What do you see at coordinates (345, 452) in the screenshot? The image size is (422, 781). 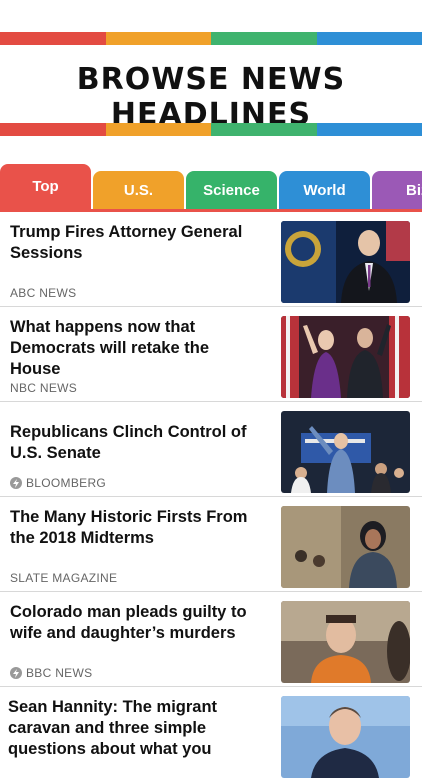 I see `rally-crowd-photo` at bounding box center [345, 452].